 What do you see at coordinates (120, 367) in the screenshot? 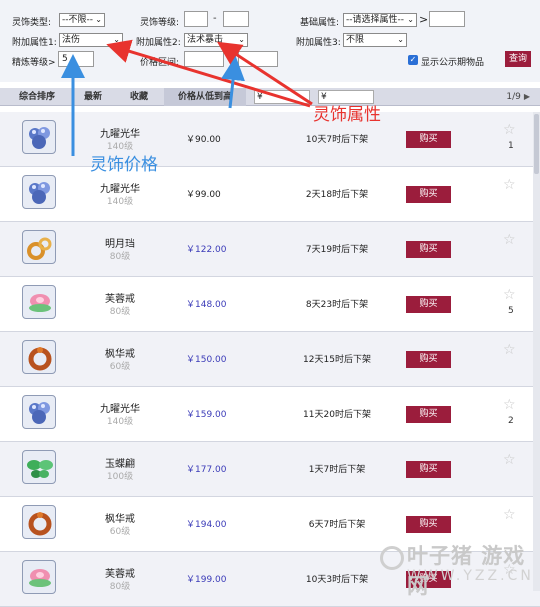
I see `item-level: 60级` at bounding box center [120, 367].